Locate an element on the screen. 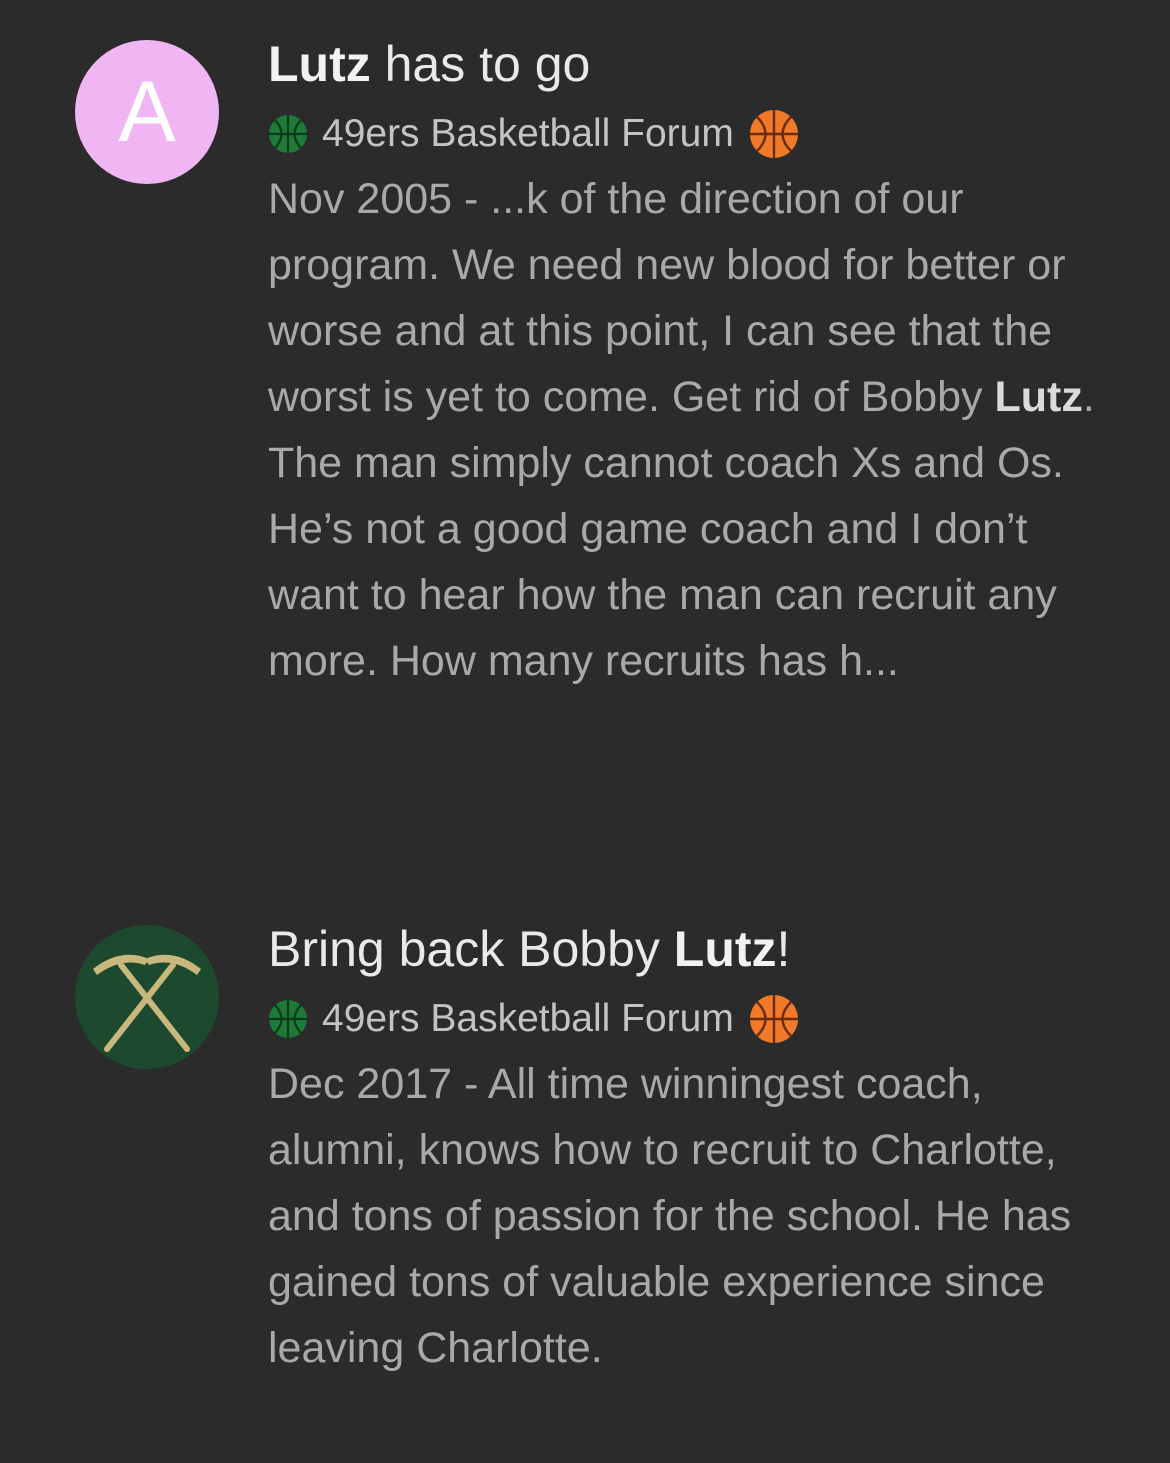 The image size is (1170, 1463). avatar-letter: A is located at coordinates (147, 112).